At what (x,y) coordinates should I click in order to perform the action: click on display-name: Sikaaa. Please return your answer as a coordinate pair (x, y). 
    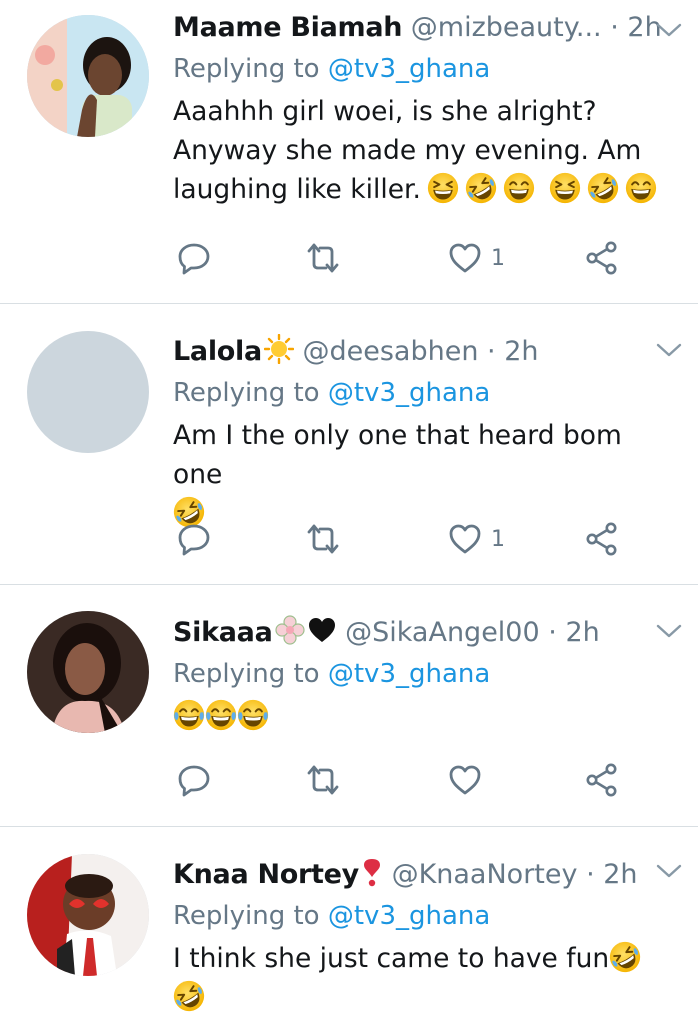
    Looking at the image, I should click on (223, 632).